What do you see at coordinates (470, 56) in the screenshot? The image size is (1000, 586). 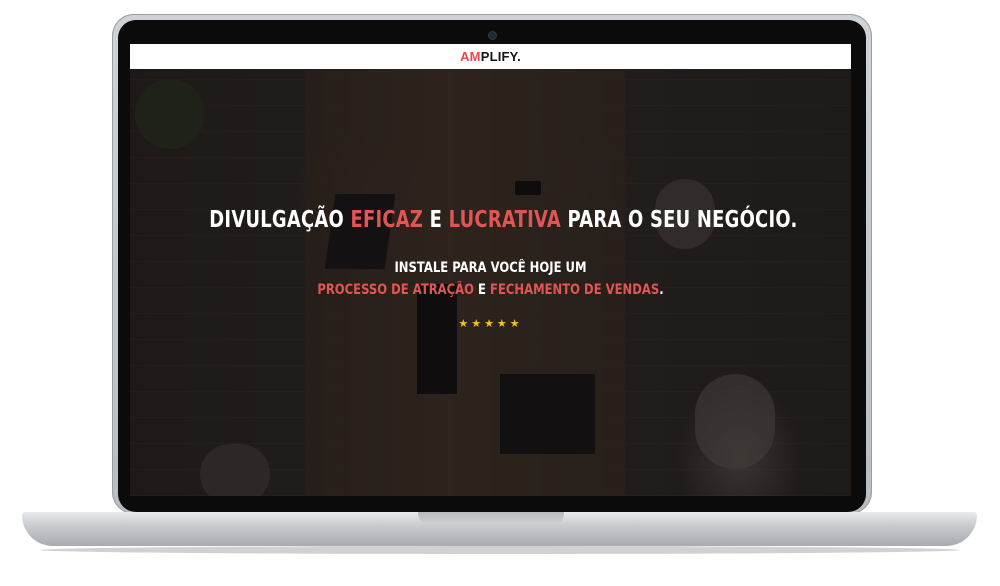 I see `brand-logo-accent: AM` at bounding box center [470, 56].